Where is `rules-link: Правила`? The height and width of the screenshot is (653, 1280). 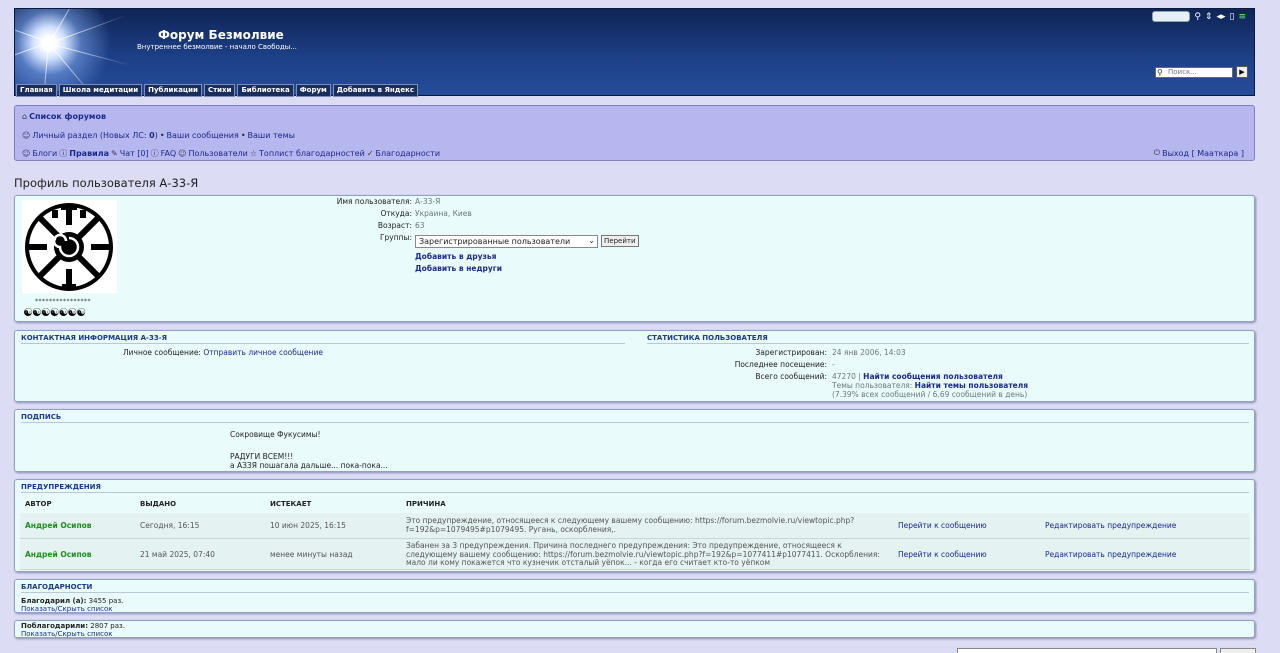
rules-link: Правила is located at coordinates (89, 153).